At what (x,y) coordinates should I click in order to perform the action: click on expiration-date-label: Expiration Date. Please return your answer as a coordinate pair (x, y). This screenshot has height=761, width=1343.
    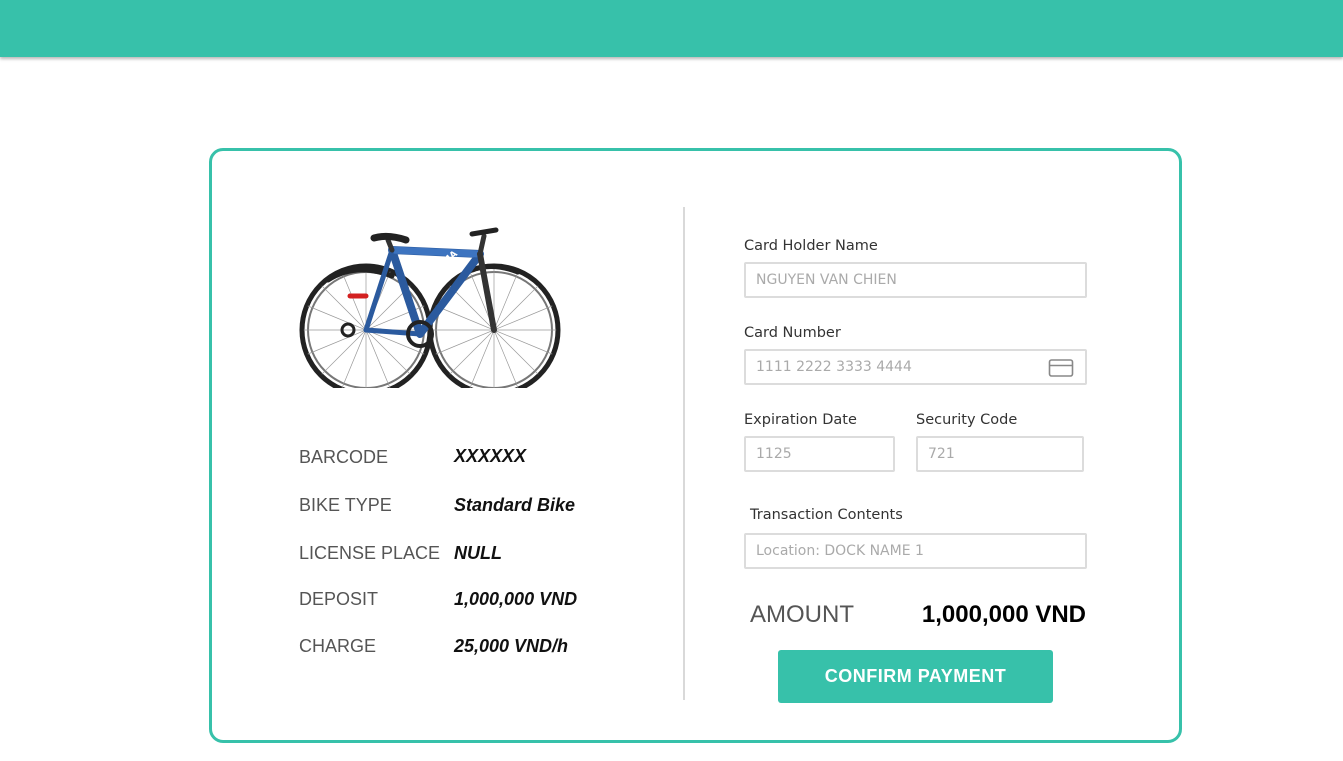
    Looking at the image, I should click on (800, 420).